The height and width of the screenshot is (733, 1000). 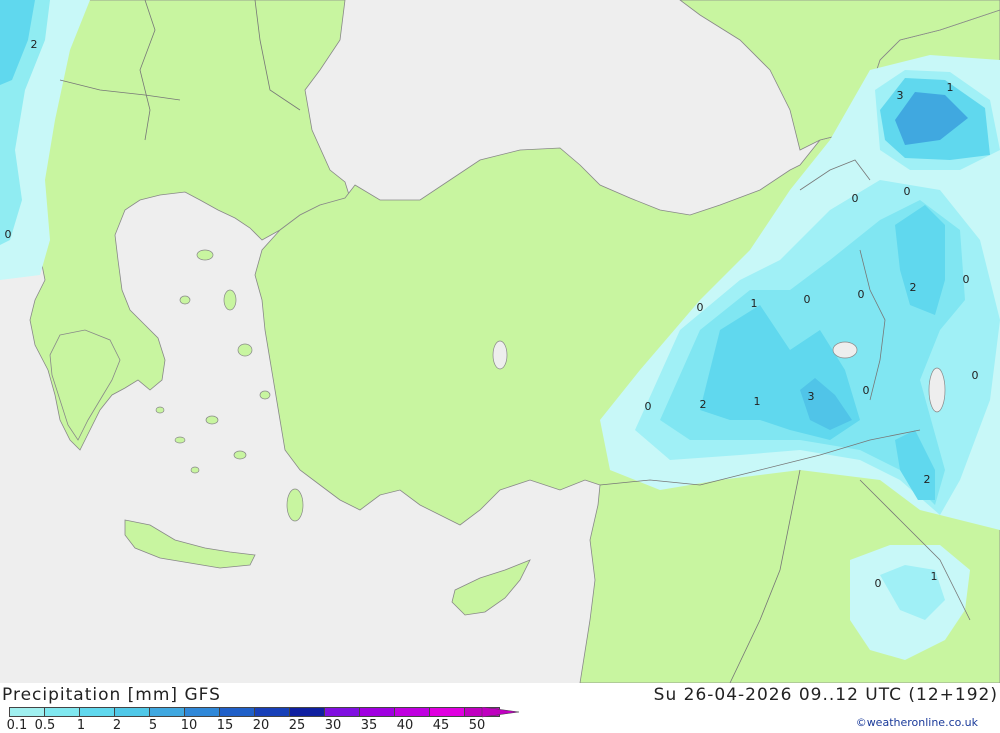 I want to click on legend-label: 50, so click(x=477, y=725).